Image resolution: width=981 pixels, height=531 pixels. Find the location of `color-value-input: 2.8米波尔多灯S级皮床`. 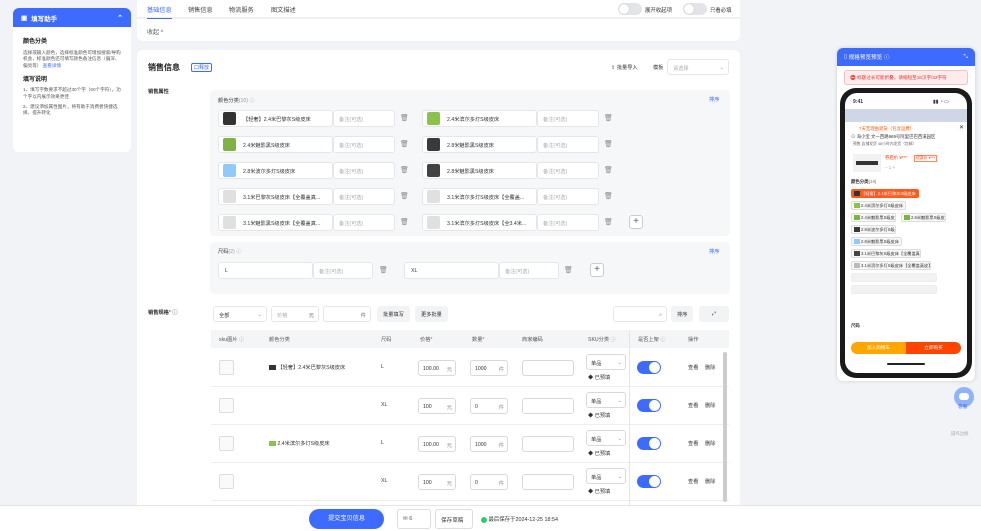

color-value-input: 2.8米波尔多灯S级皮床 is located at coordinates (275, 170).